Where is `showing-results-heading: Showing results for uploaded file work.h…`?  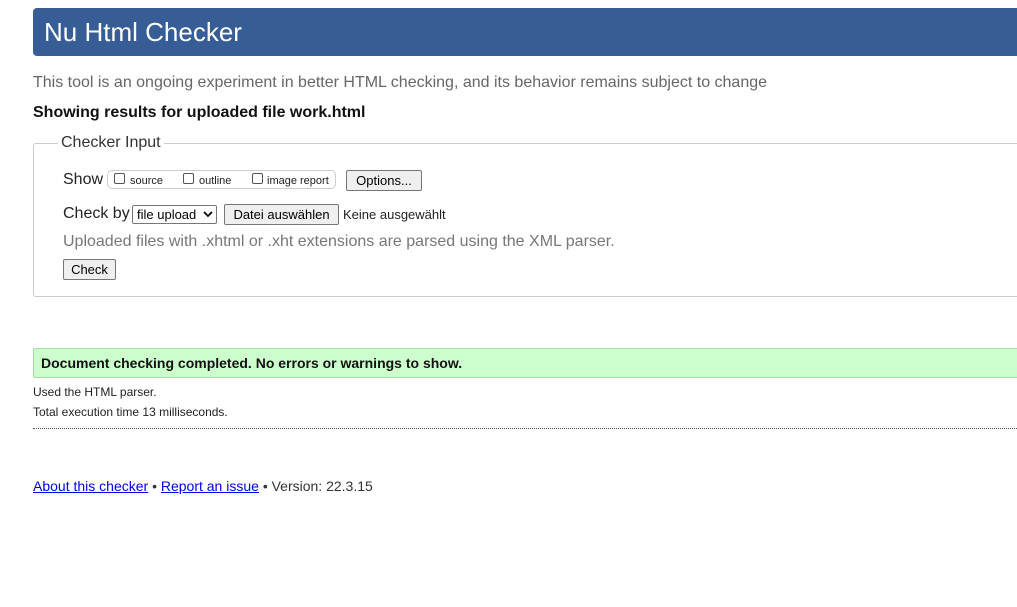
showing-results-heading: Showing results for uploaded file work.h… is located at coordinates (199, 112).